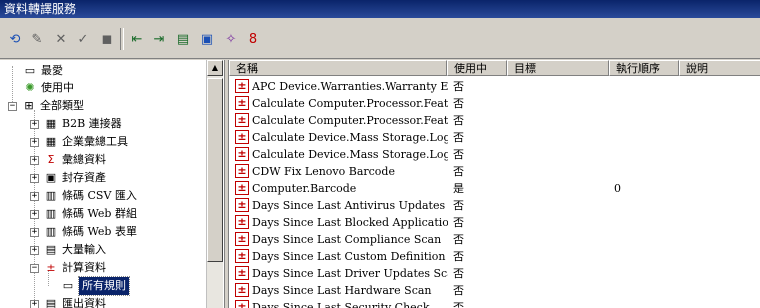 Image resolution: width=760 pixels, height=308 pixels. Describe the element at coordinates (95, 286) in the screenshot. I see `tree-item-all-rules: ▭ 所有規則` at that location.